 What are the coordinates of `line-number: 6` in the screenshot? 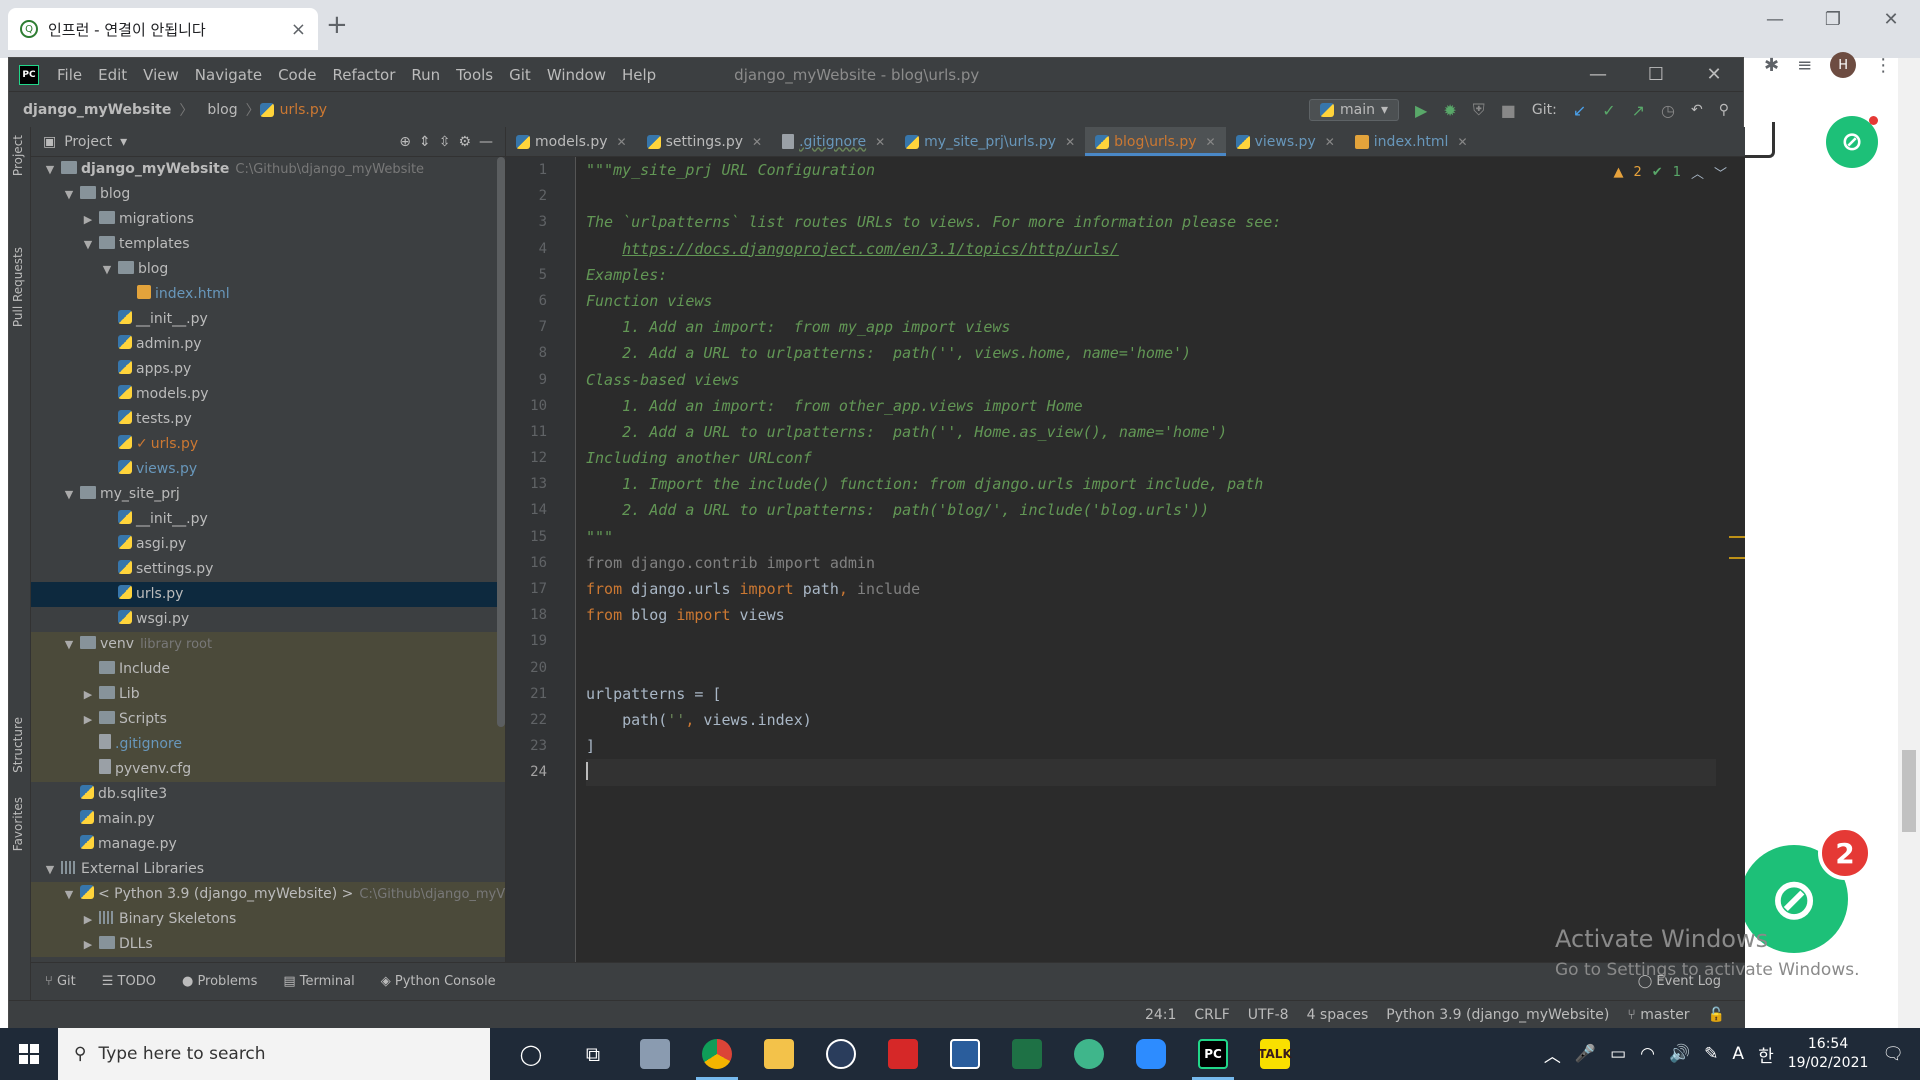 It's located at (540, 301).